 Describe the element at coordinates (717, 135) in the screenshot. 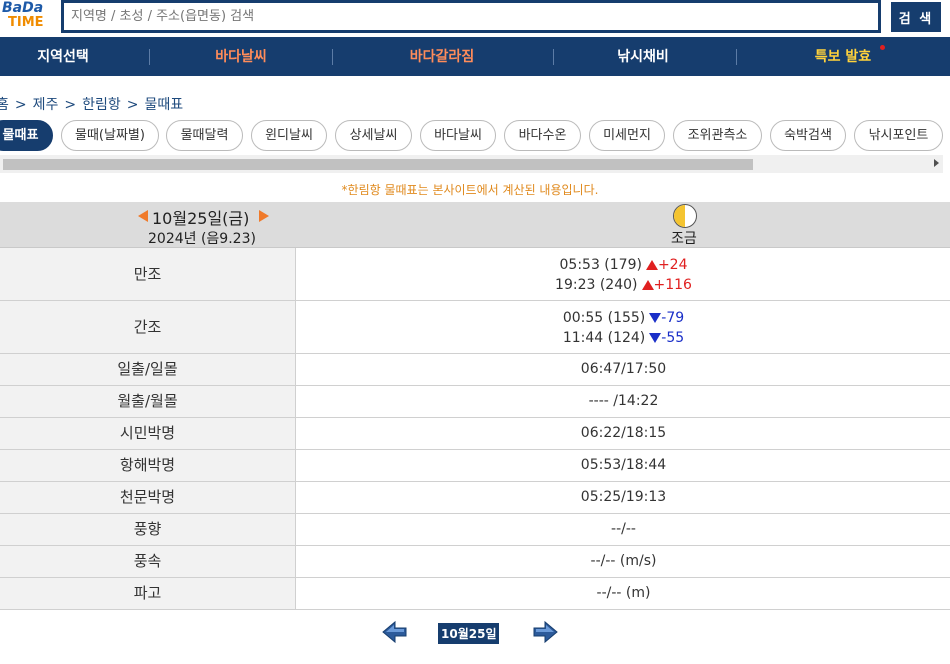

I see `tab-tide-station: 조위관측소` at that location.